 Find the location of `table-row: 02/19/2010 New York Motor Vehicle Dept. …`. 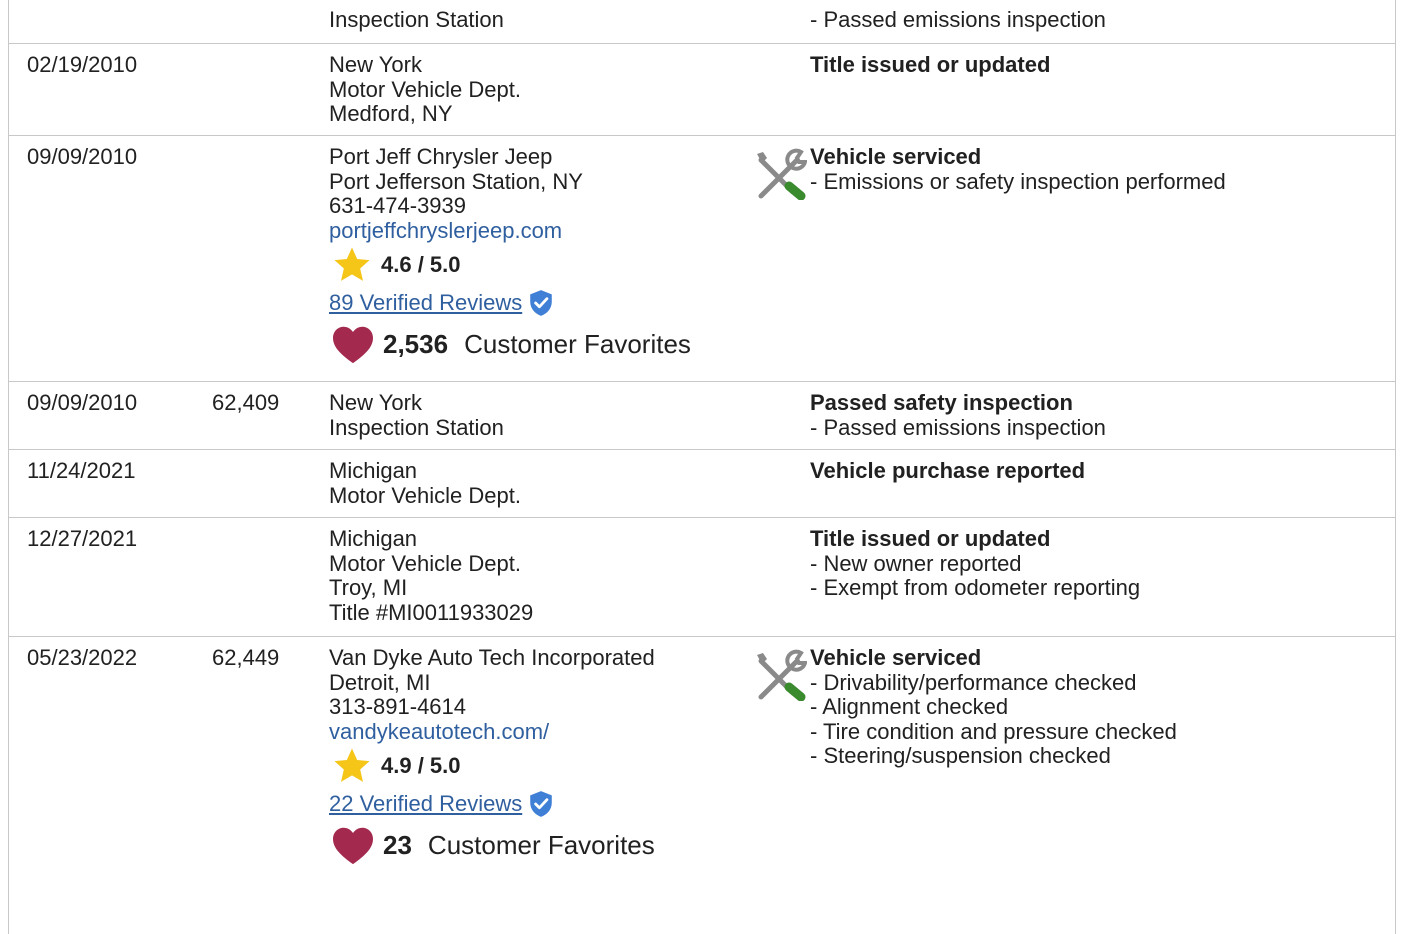

table-row: 02/19/2010 New York Motor Vehicle Dept. … is located at coordinates (702, 90).